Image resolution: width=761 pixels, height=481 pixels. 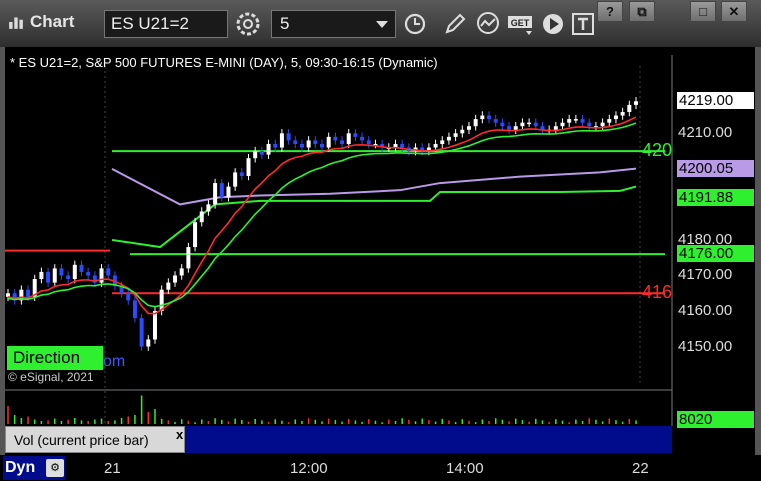 I want to click on direction-link: om, so click(x=114, y=362).